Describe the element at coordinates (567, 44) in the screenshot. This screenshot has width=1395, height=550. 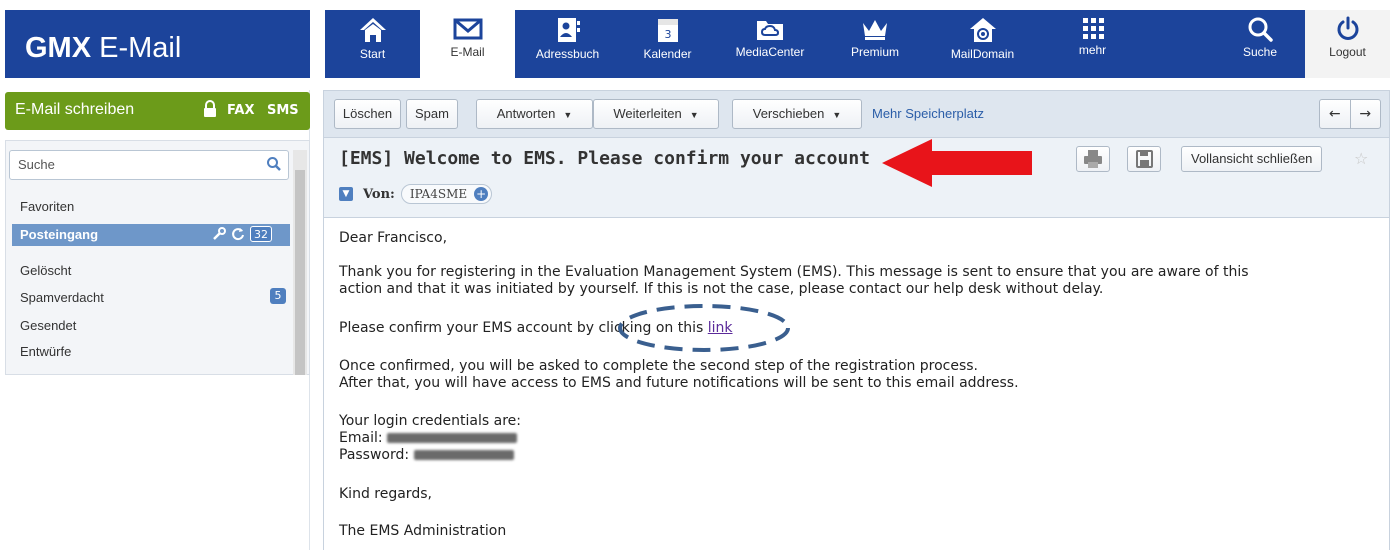
I see `nav-addressbook: Adressbuch` at that location.